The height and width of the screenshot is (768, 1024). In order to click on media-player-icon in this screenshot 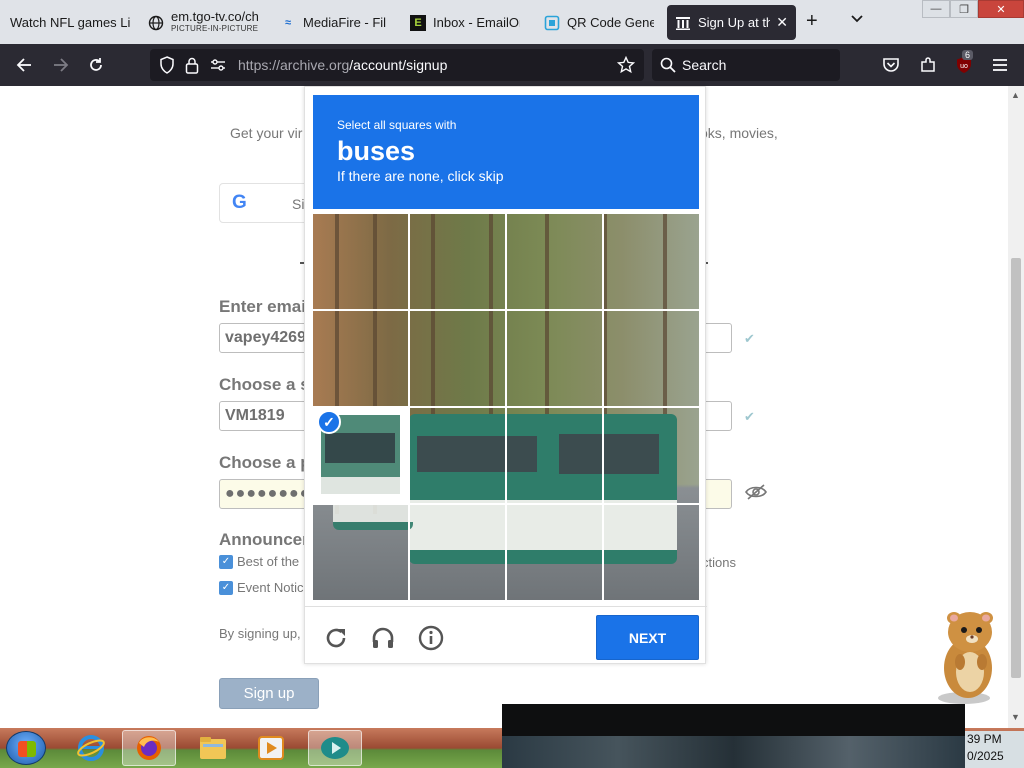, I will do `click(271, 748)`.